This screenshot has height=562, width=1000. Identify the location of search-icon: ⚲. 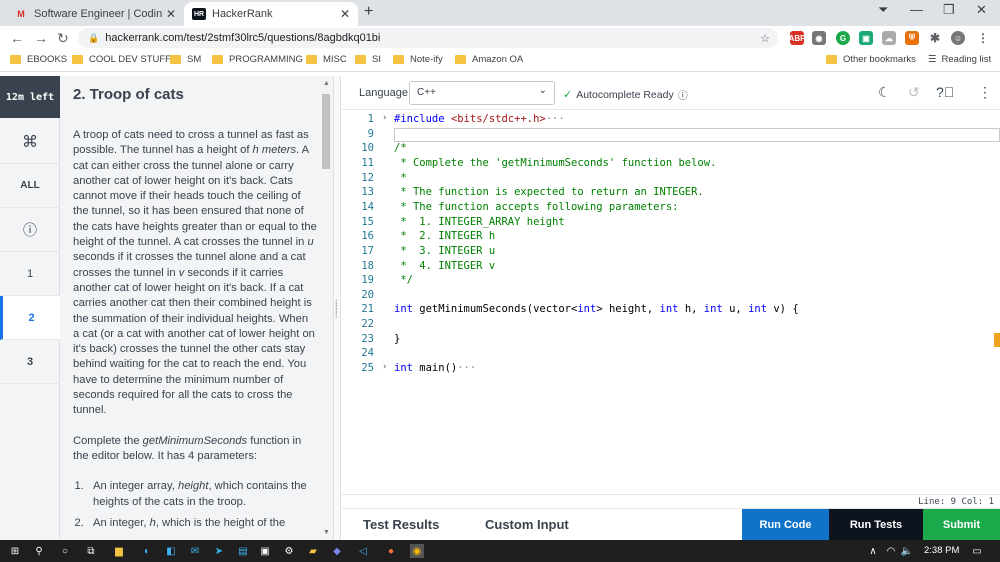
(39, 551).